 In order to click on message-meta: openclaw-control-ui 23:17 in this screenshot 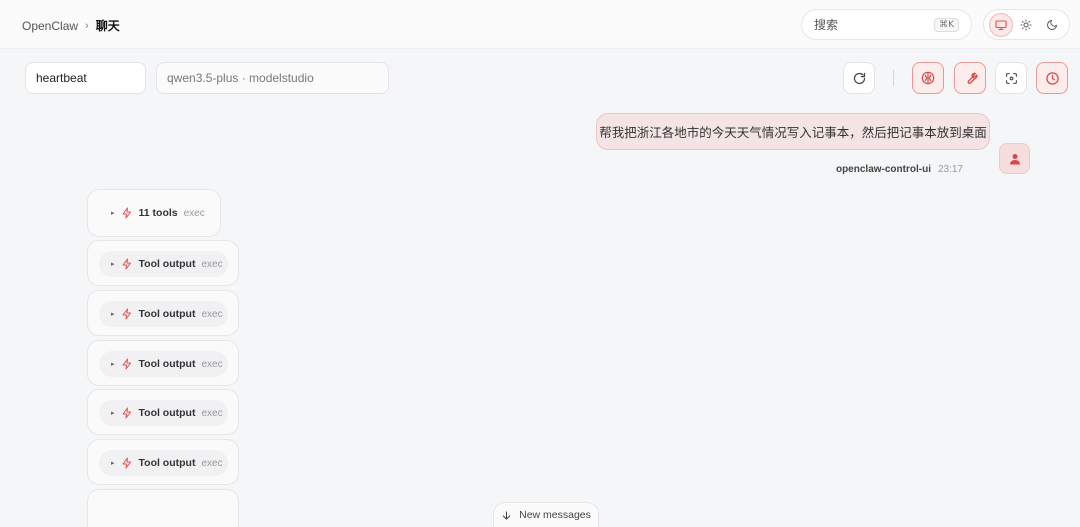, I will do `click(899, 169)`.